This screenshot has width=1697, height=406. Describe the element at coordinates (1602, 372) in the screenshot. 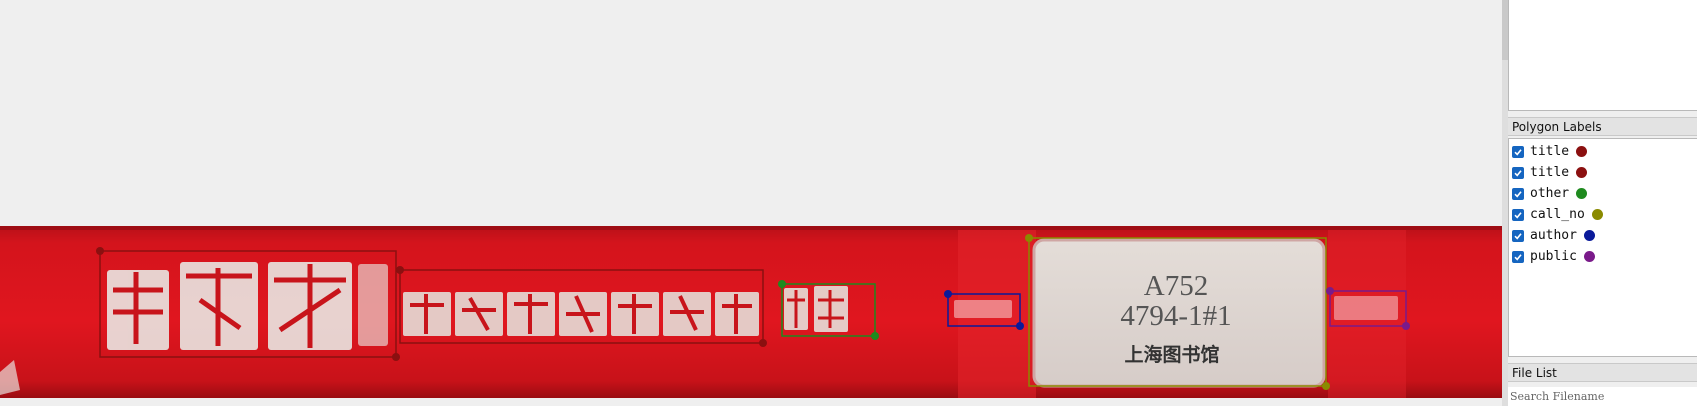

I see `file-list-header: File List` at that location.